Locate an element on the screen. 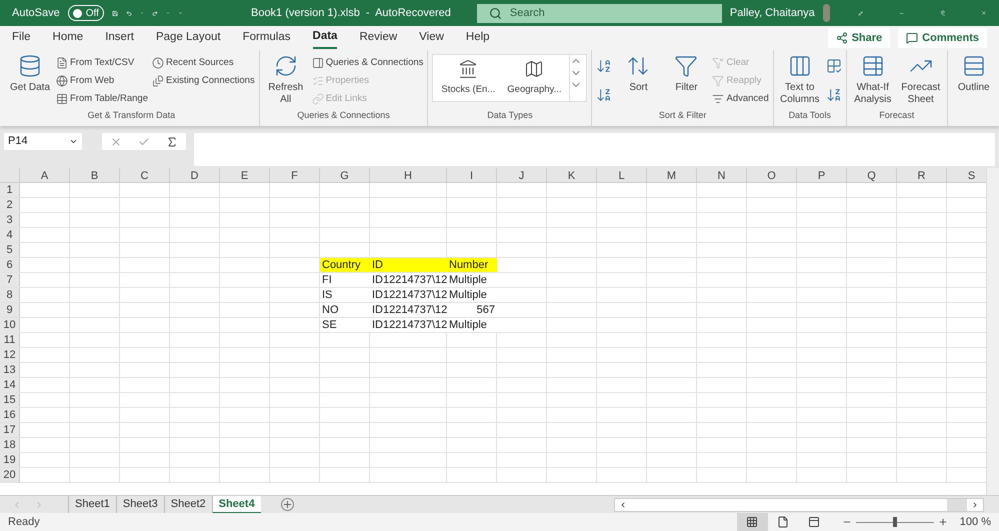 The image size is (999, 531). search-input: Search is located at coordinates (610, 13).